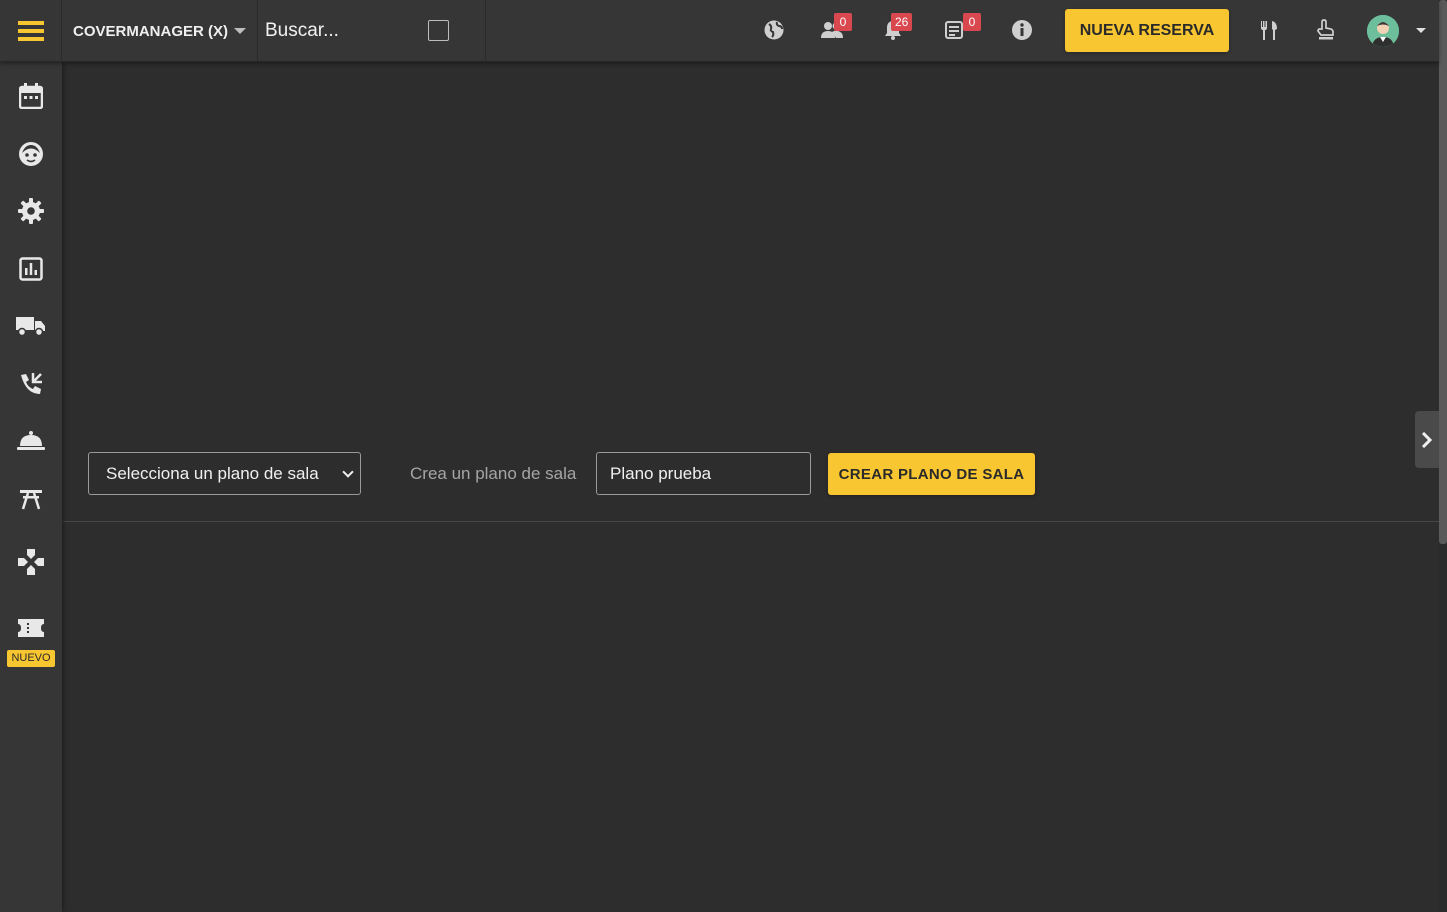 The height and width of the screenshot is (912, 1447). I want to click on gear-icon, so click(31, 211).